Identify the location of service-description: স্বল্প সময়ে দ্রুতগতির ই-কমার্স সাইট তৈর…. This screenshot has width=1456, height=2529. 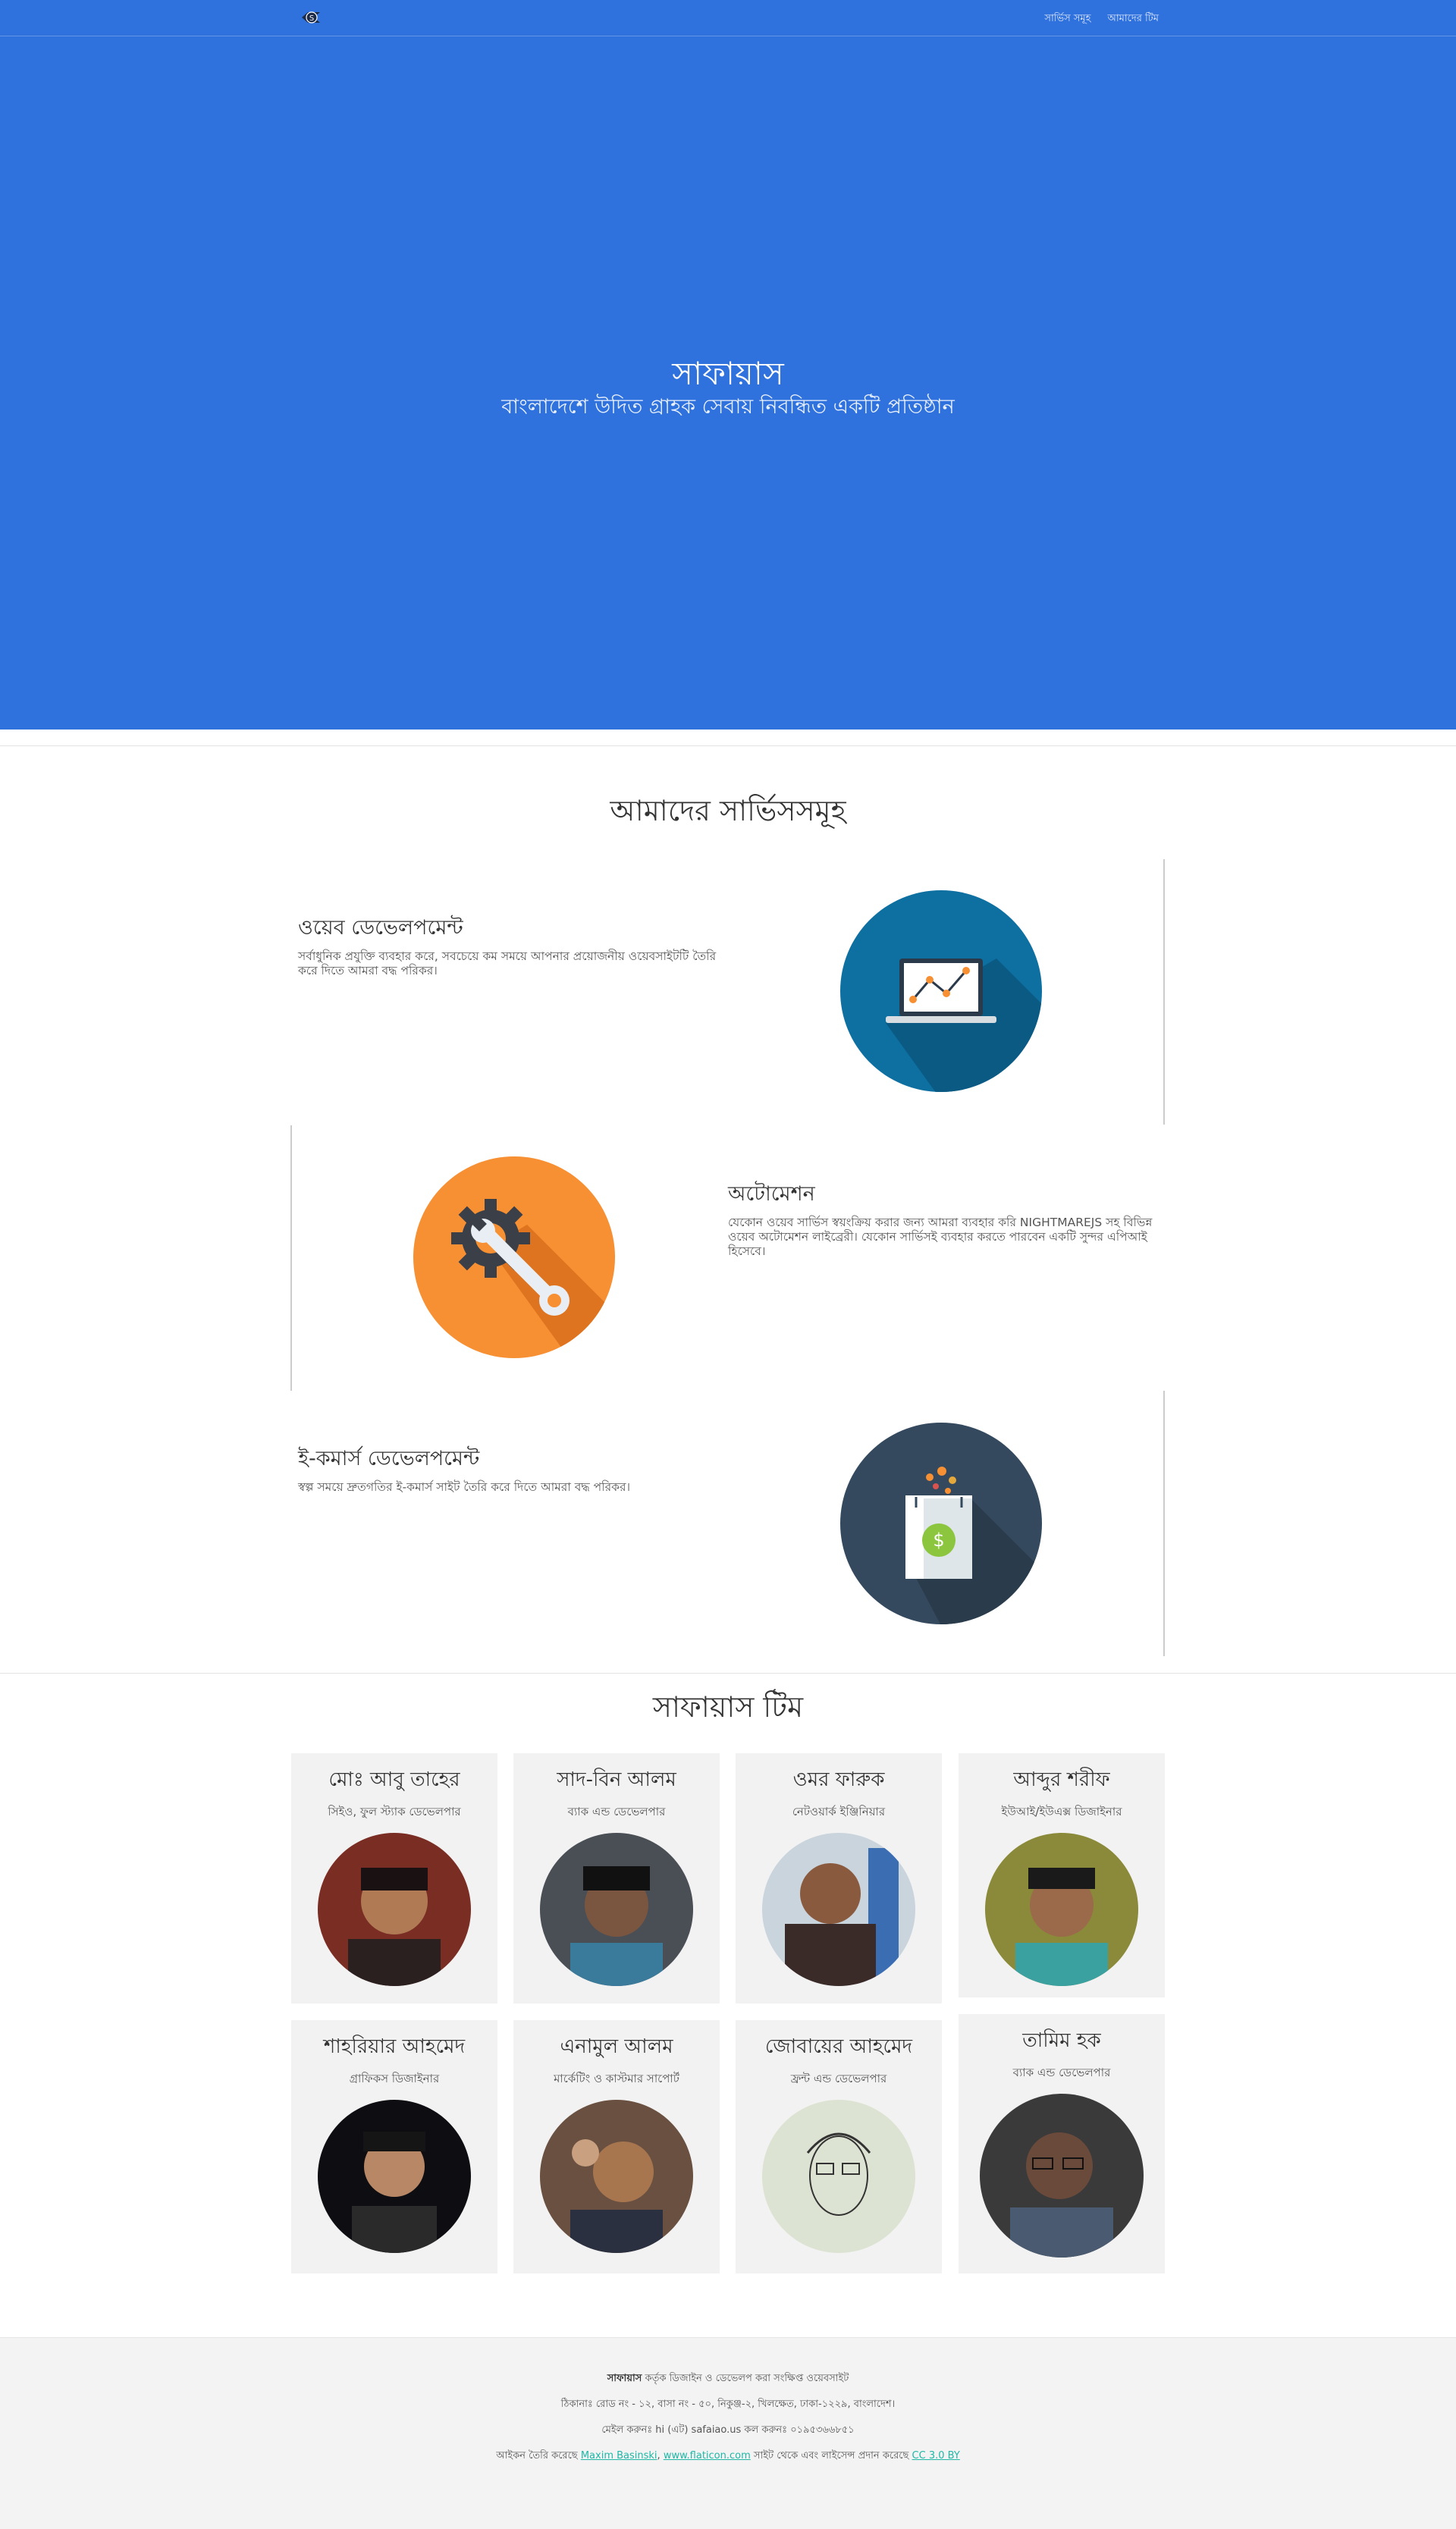
(464, 1487).